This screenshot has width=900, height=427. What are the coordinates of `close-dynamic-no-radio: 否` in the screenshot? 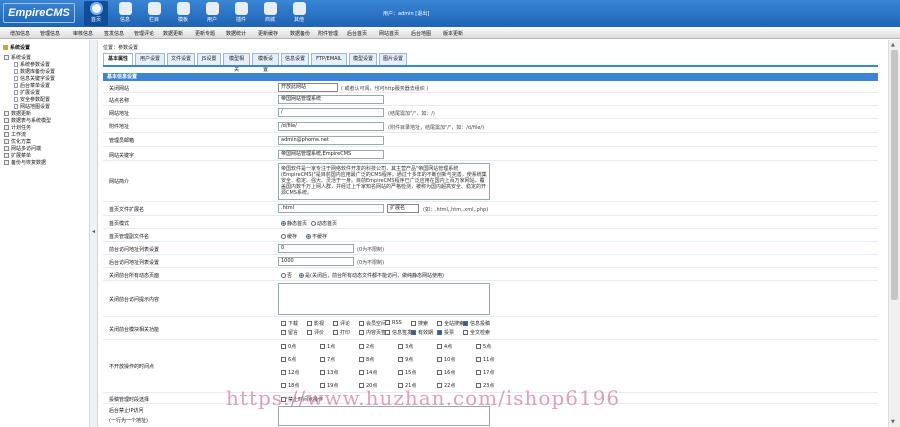 It's located at (286, 275).